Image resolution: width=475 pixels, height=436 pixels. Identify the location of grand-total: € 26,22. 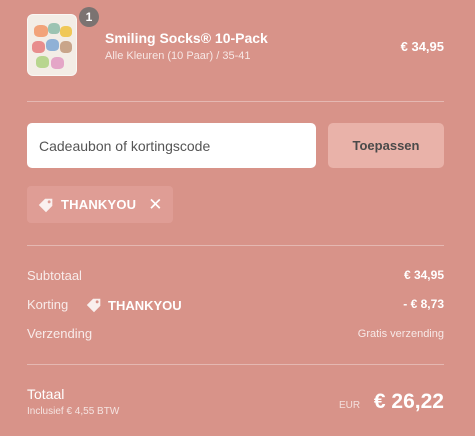
(408, 401).